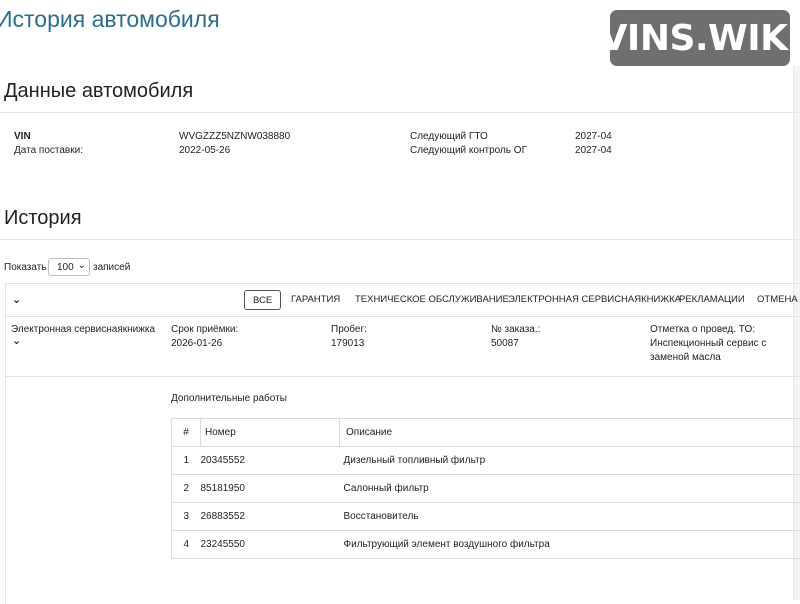 This screenshot has width=800, height=604. What do you see at coordinates (16, 299) in the screenshot?
I see `collapse-all-icon: ⌄` at bounding box center [16, 299].